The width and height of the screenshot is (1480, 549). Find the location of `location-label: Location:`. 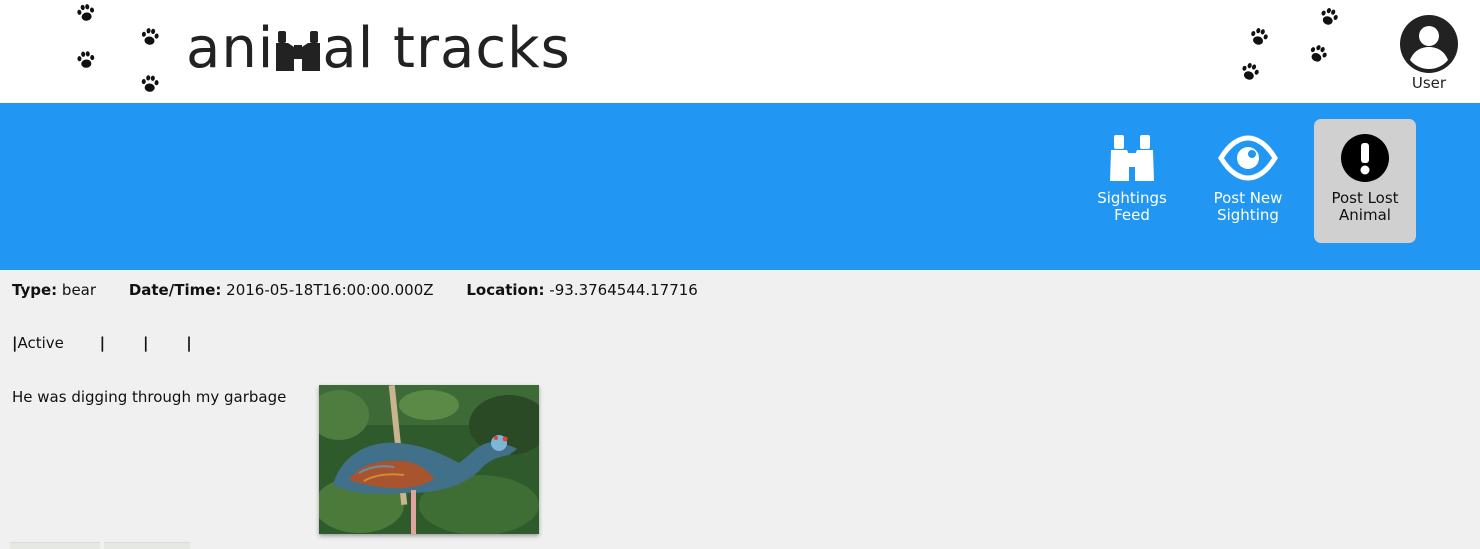

location-label: Location: is located at coordinates (505, 290).